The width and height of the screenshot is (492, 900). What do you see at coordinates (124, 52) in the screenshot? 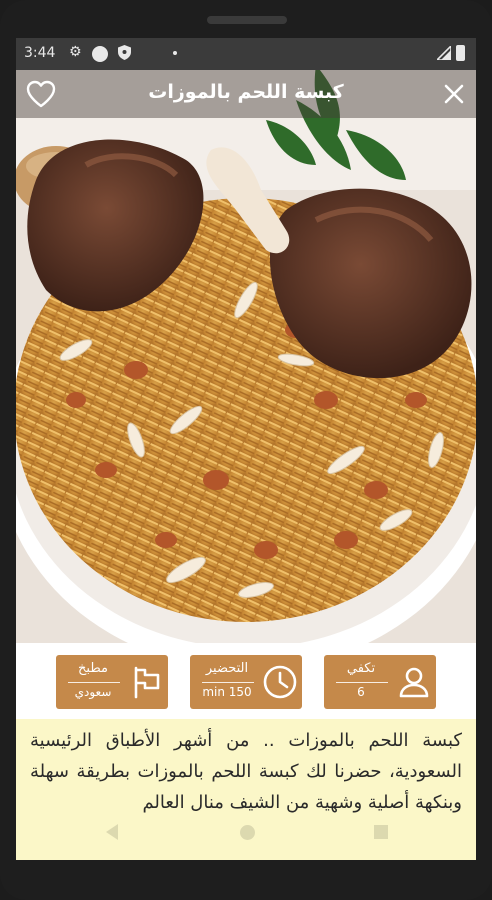
I see `shield-status-icon` at bounding box center [124, 52].